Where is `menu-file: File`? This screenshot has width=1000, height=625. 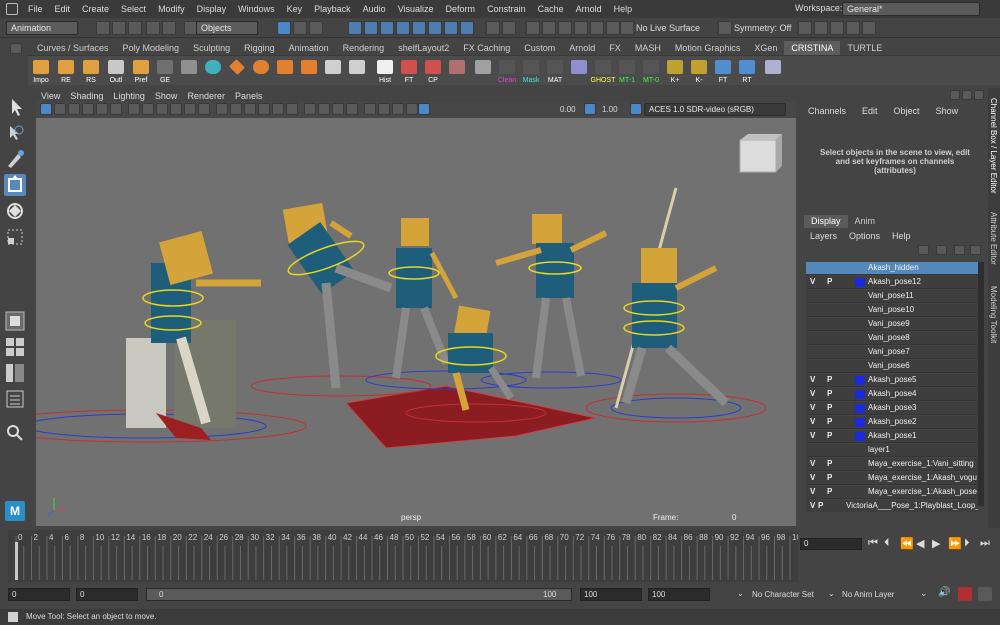
menu-file: File is located at coordinates (35, 9).